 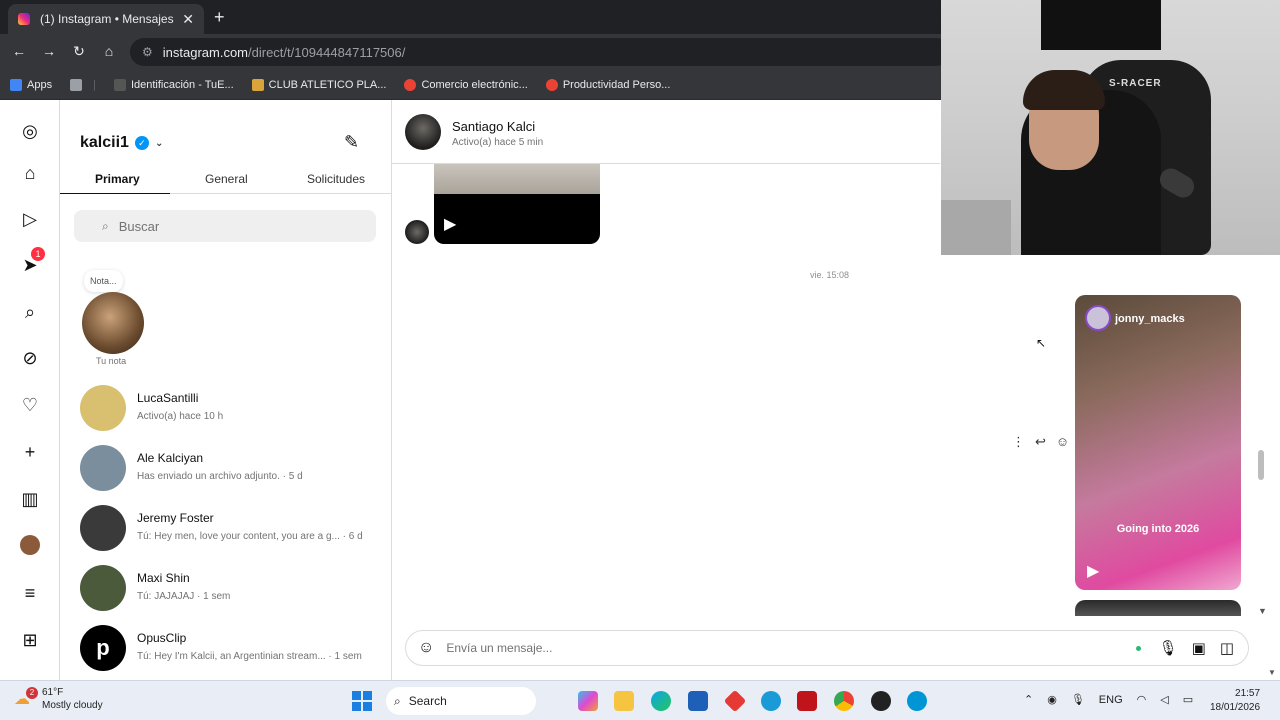 I want to click on scrollbar, so click(x=1261, y=465).